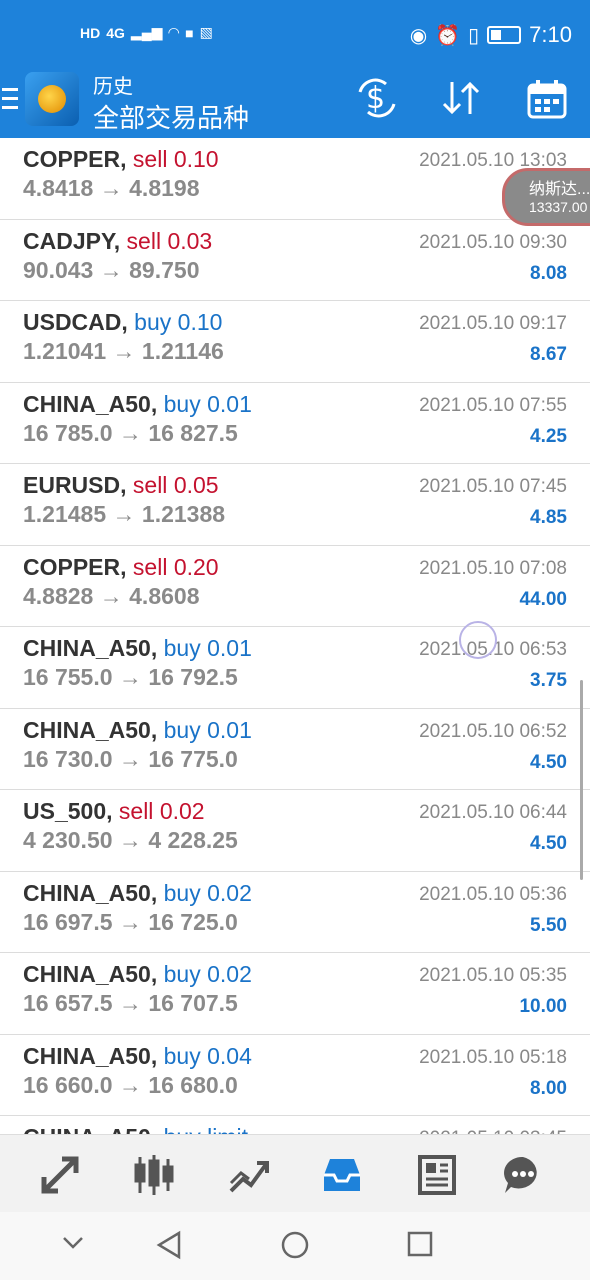 The image size is (590, 1280). Describe the element at coordinates (436, 1175) in the screenshot. I see `news-icon` at that location.